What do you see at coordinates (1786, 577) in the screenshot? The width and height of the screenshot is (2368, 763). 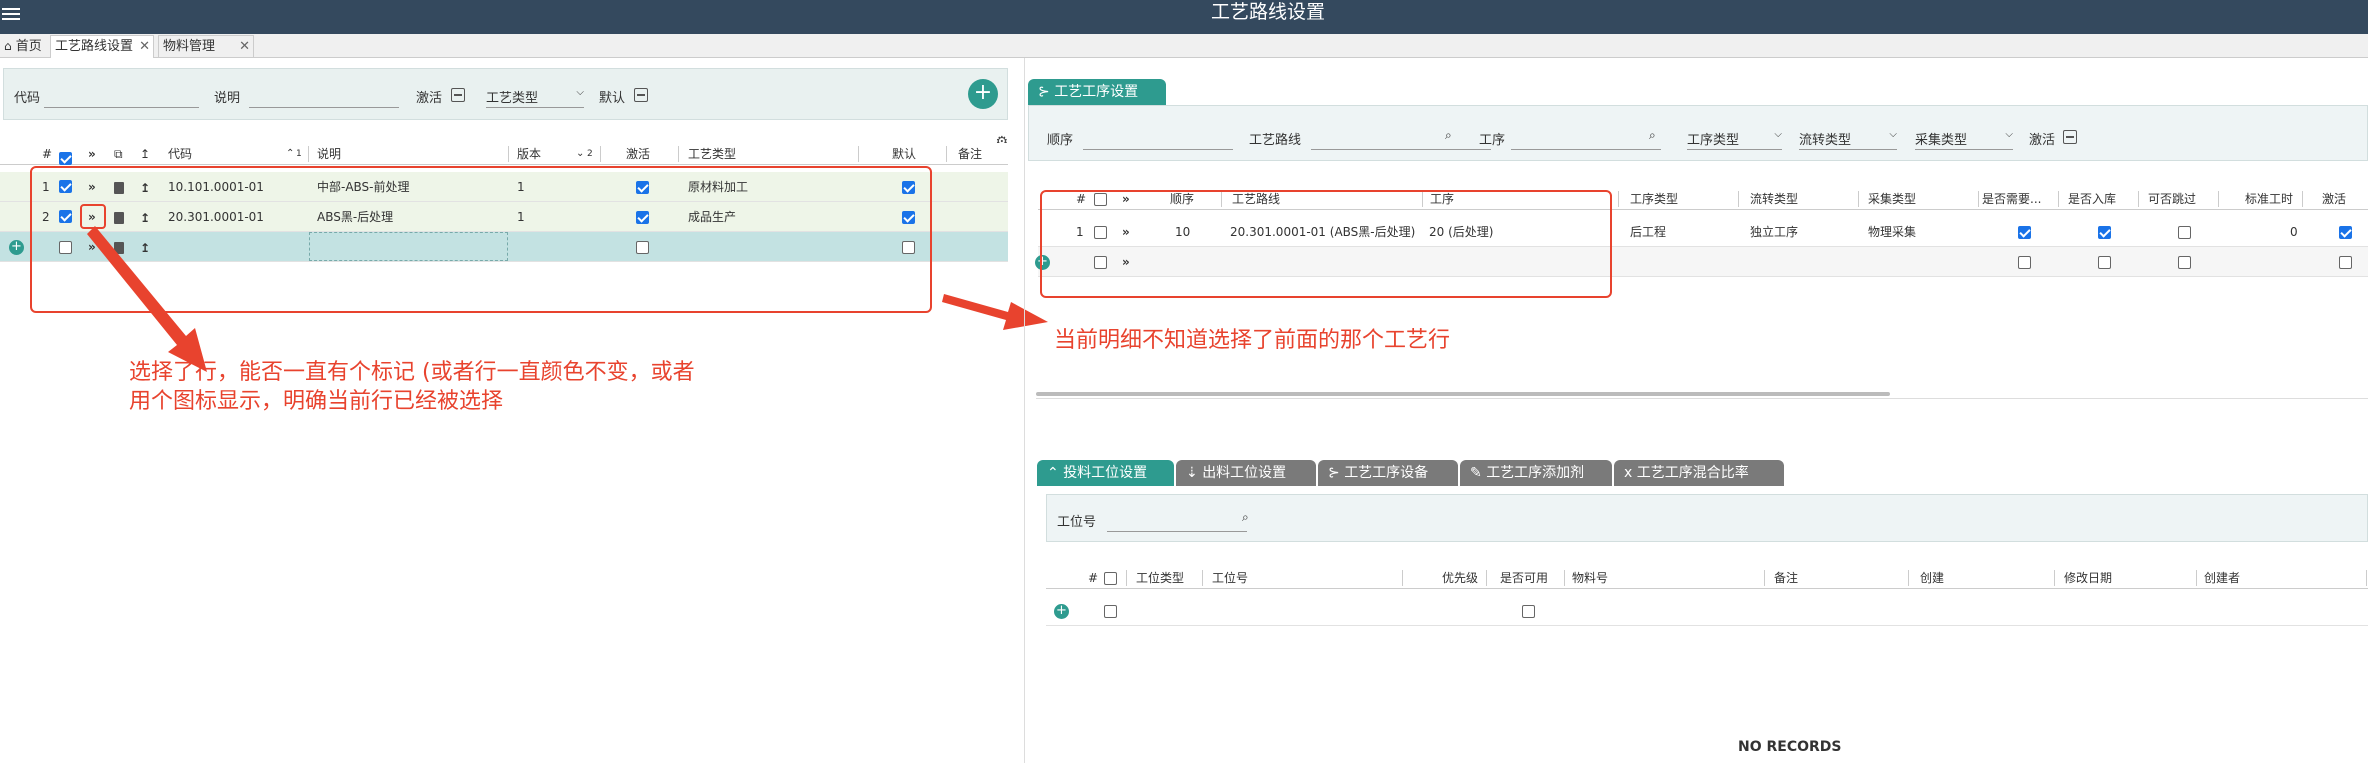 I see `remark-header: 备注` at bounding box center [1786, 577].